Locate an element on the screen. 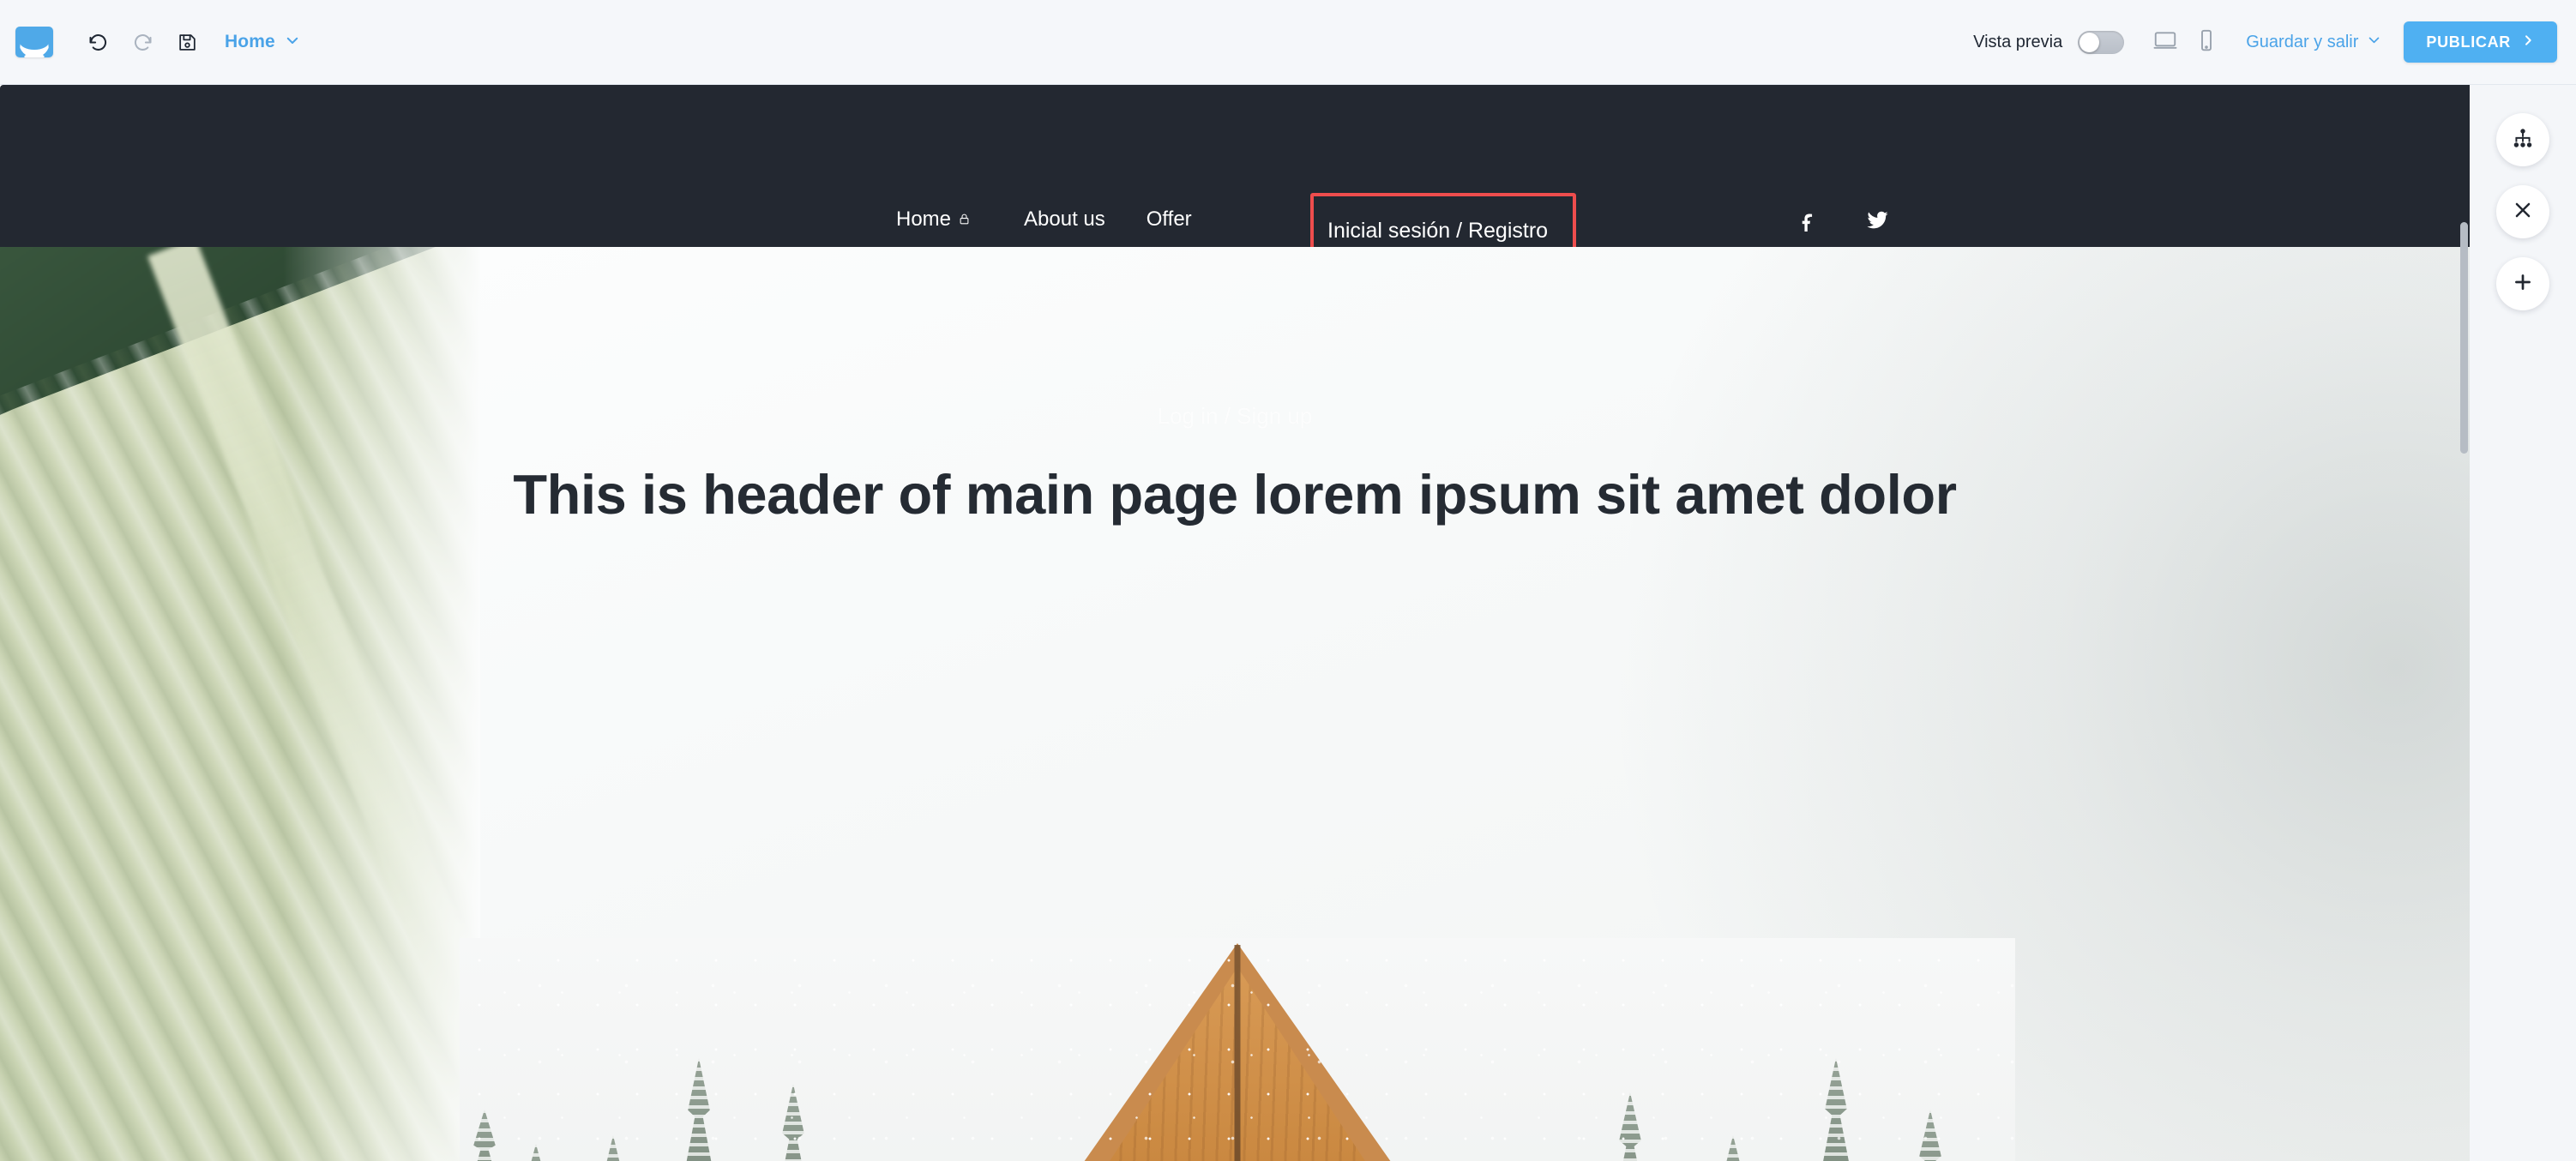 This screenshot has height=1161, width=2576. close-panel-button is located at coordinates (2522, 212).